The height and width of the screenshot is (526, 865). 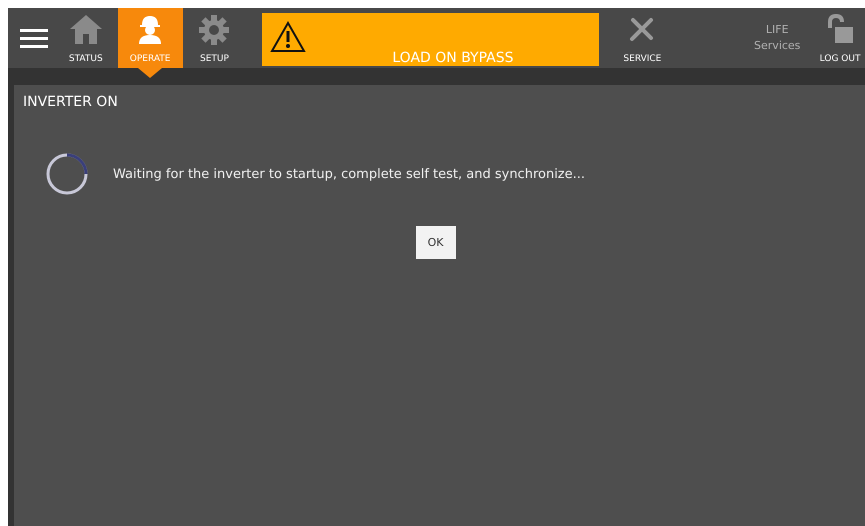 I want to click on menu-icon, so click(x=34, y=38).